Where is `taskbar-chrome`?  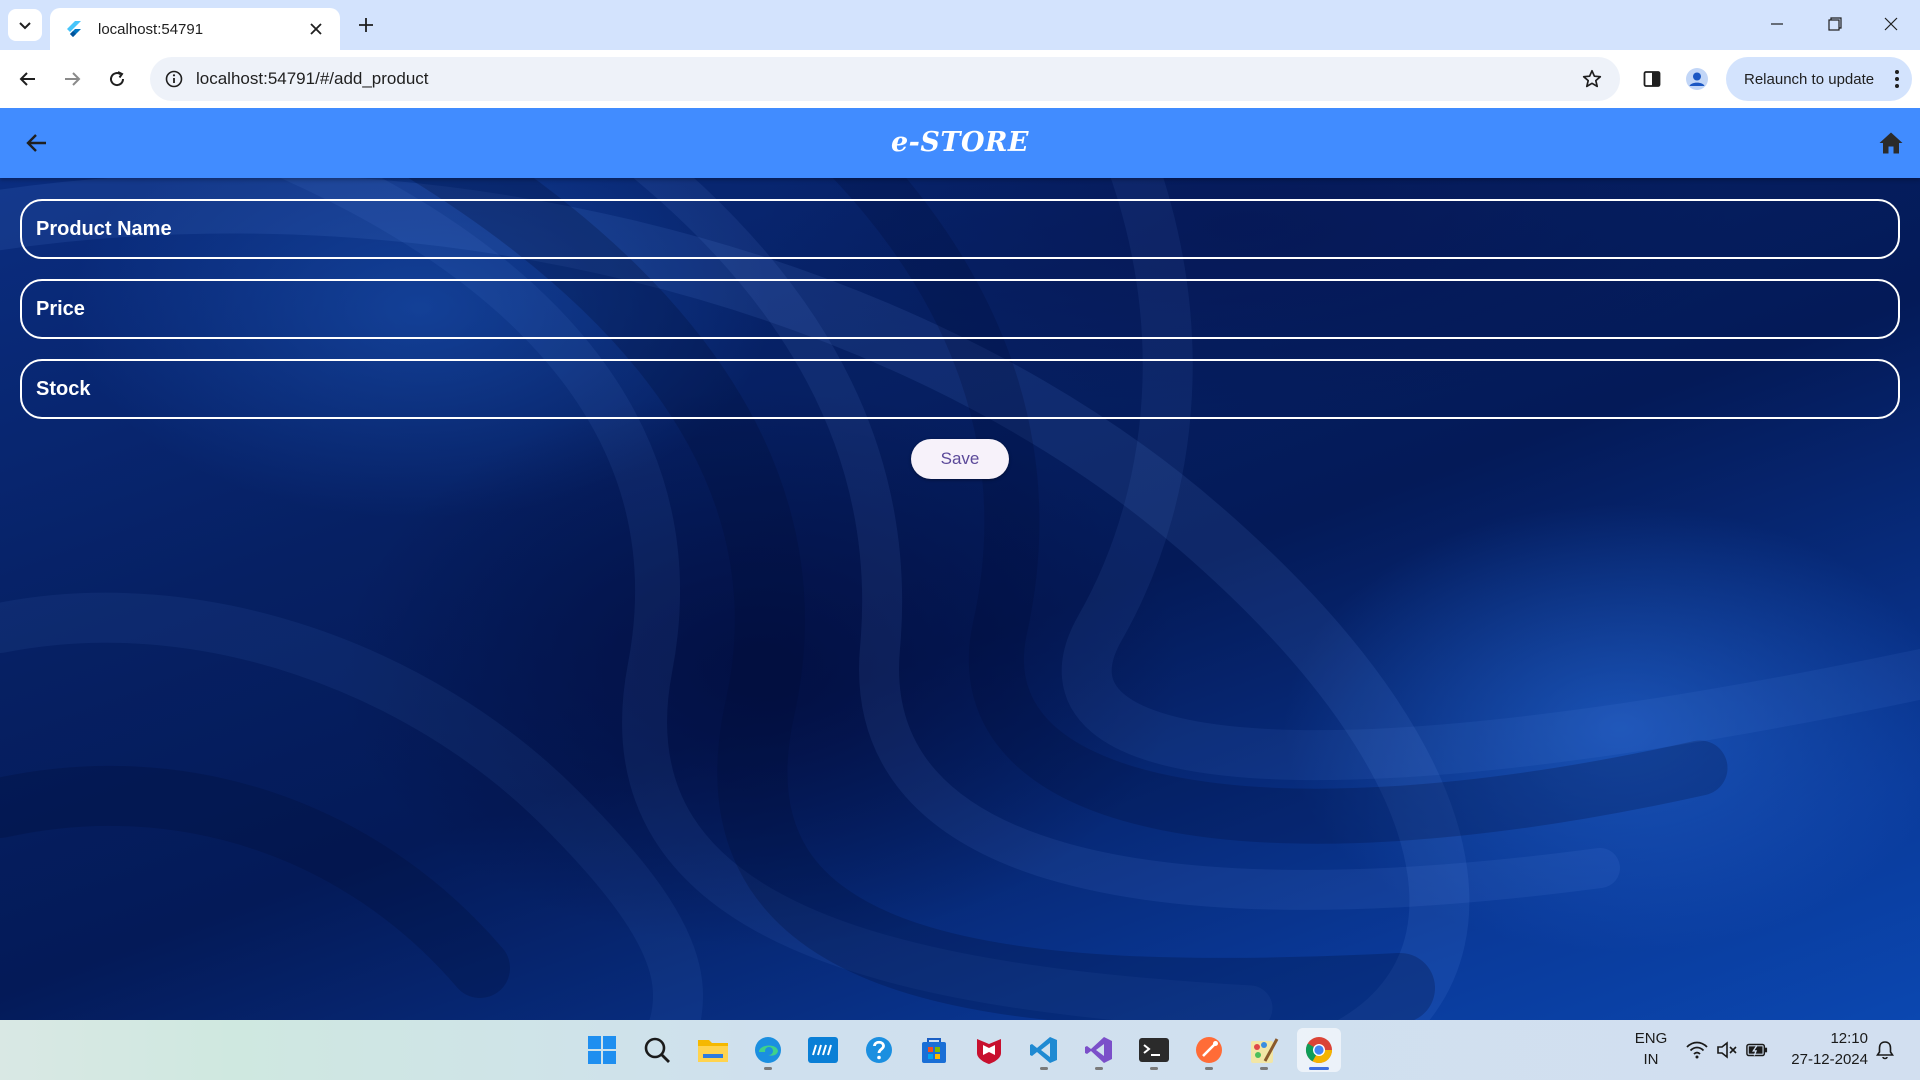 taskbar-chrome is located at coordinates (1319, 1050).